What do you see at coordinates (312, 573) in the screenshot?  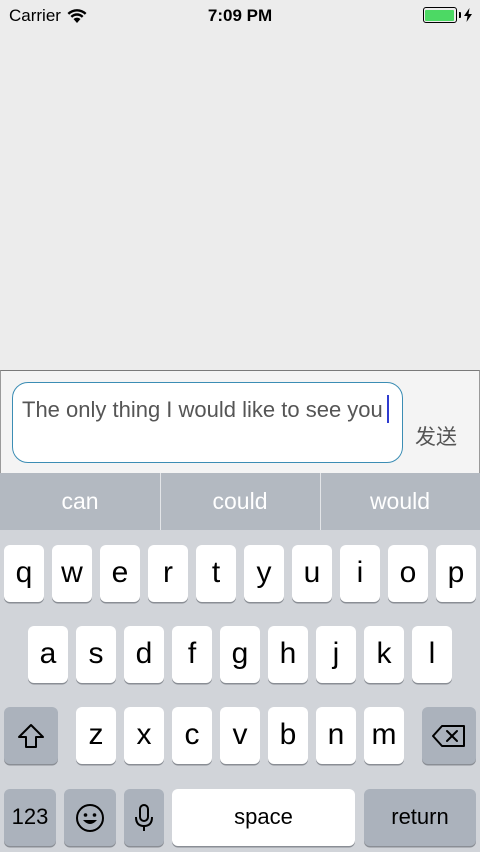 I see `key-u: u` at bounding box center [312, 573].